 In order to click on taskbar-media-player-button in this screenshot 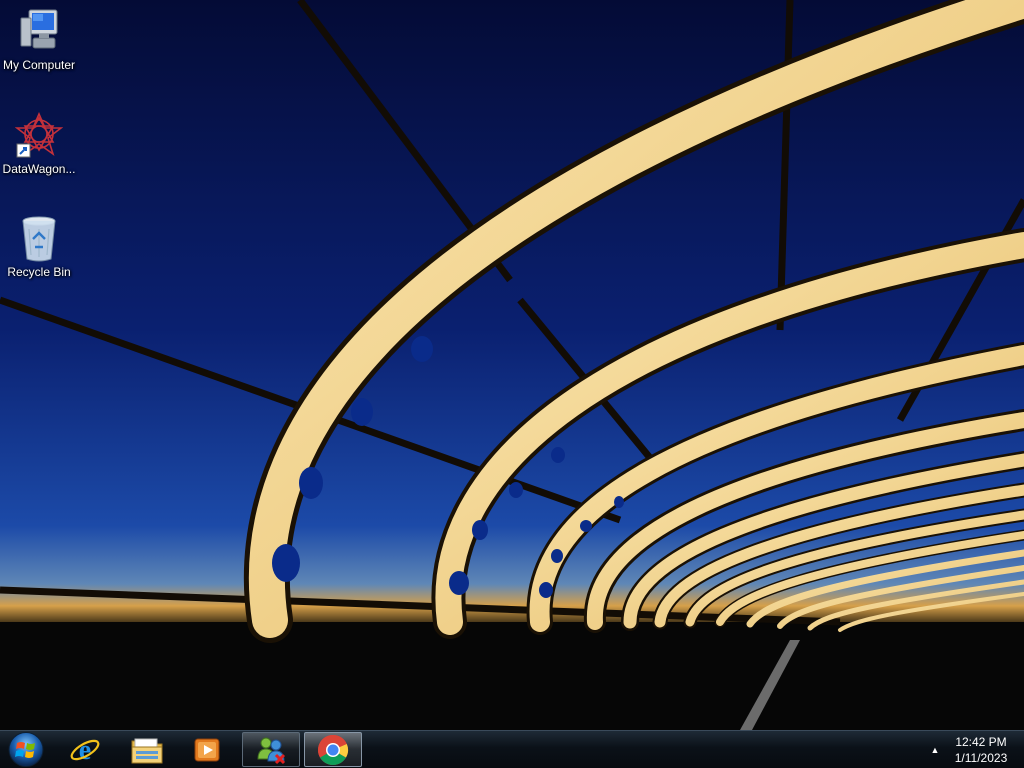, I will do `click(207, 749)`.